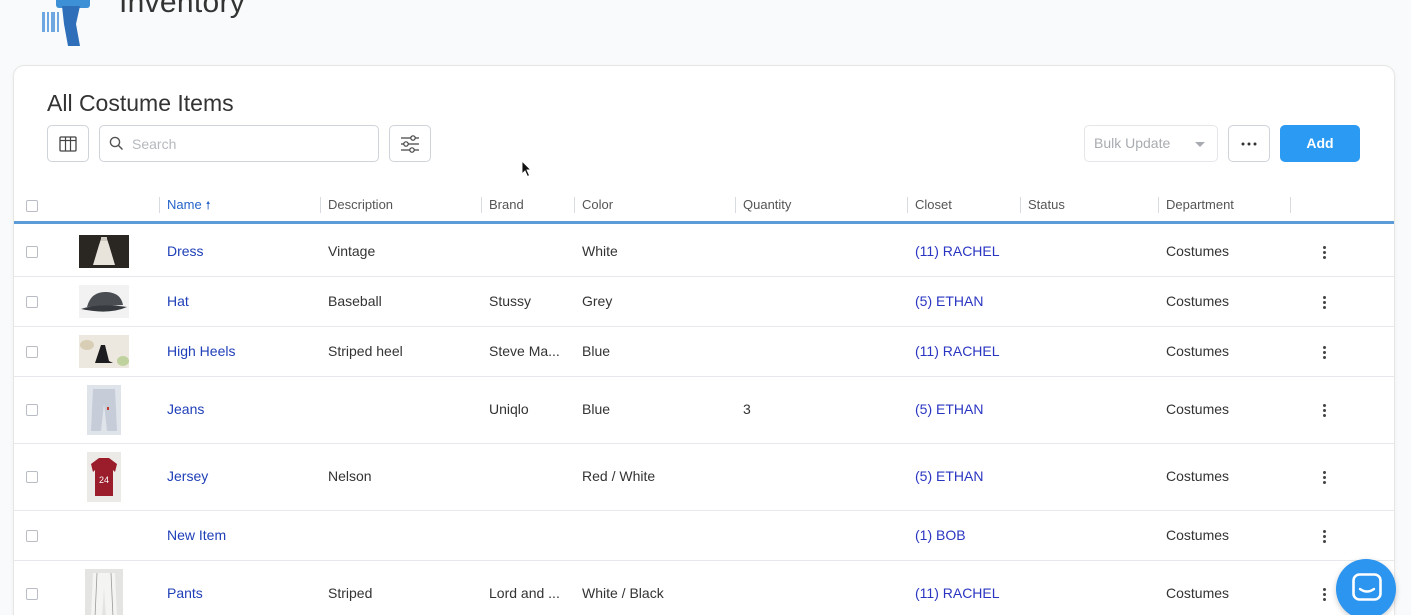 This screenshot has height=615, width=1411. I want to click on item-name-link: Pants, so click(185, 593).